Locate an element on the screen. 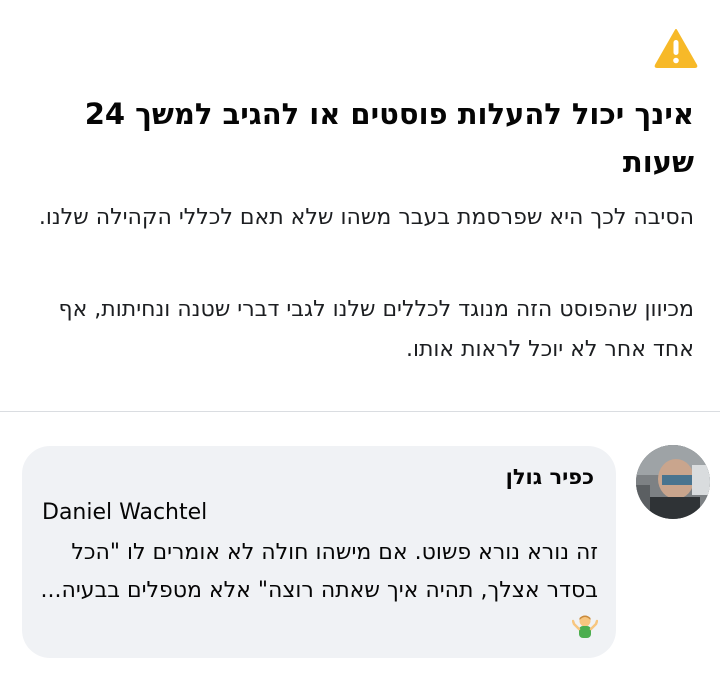 The image size is (720, 673). avatar-photo is located at coordinates (673, 482).